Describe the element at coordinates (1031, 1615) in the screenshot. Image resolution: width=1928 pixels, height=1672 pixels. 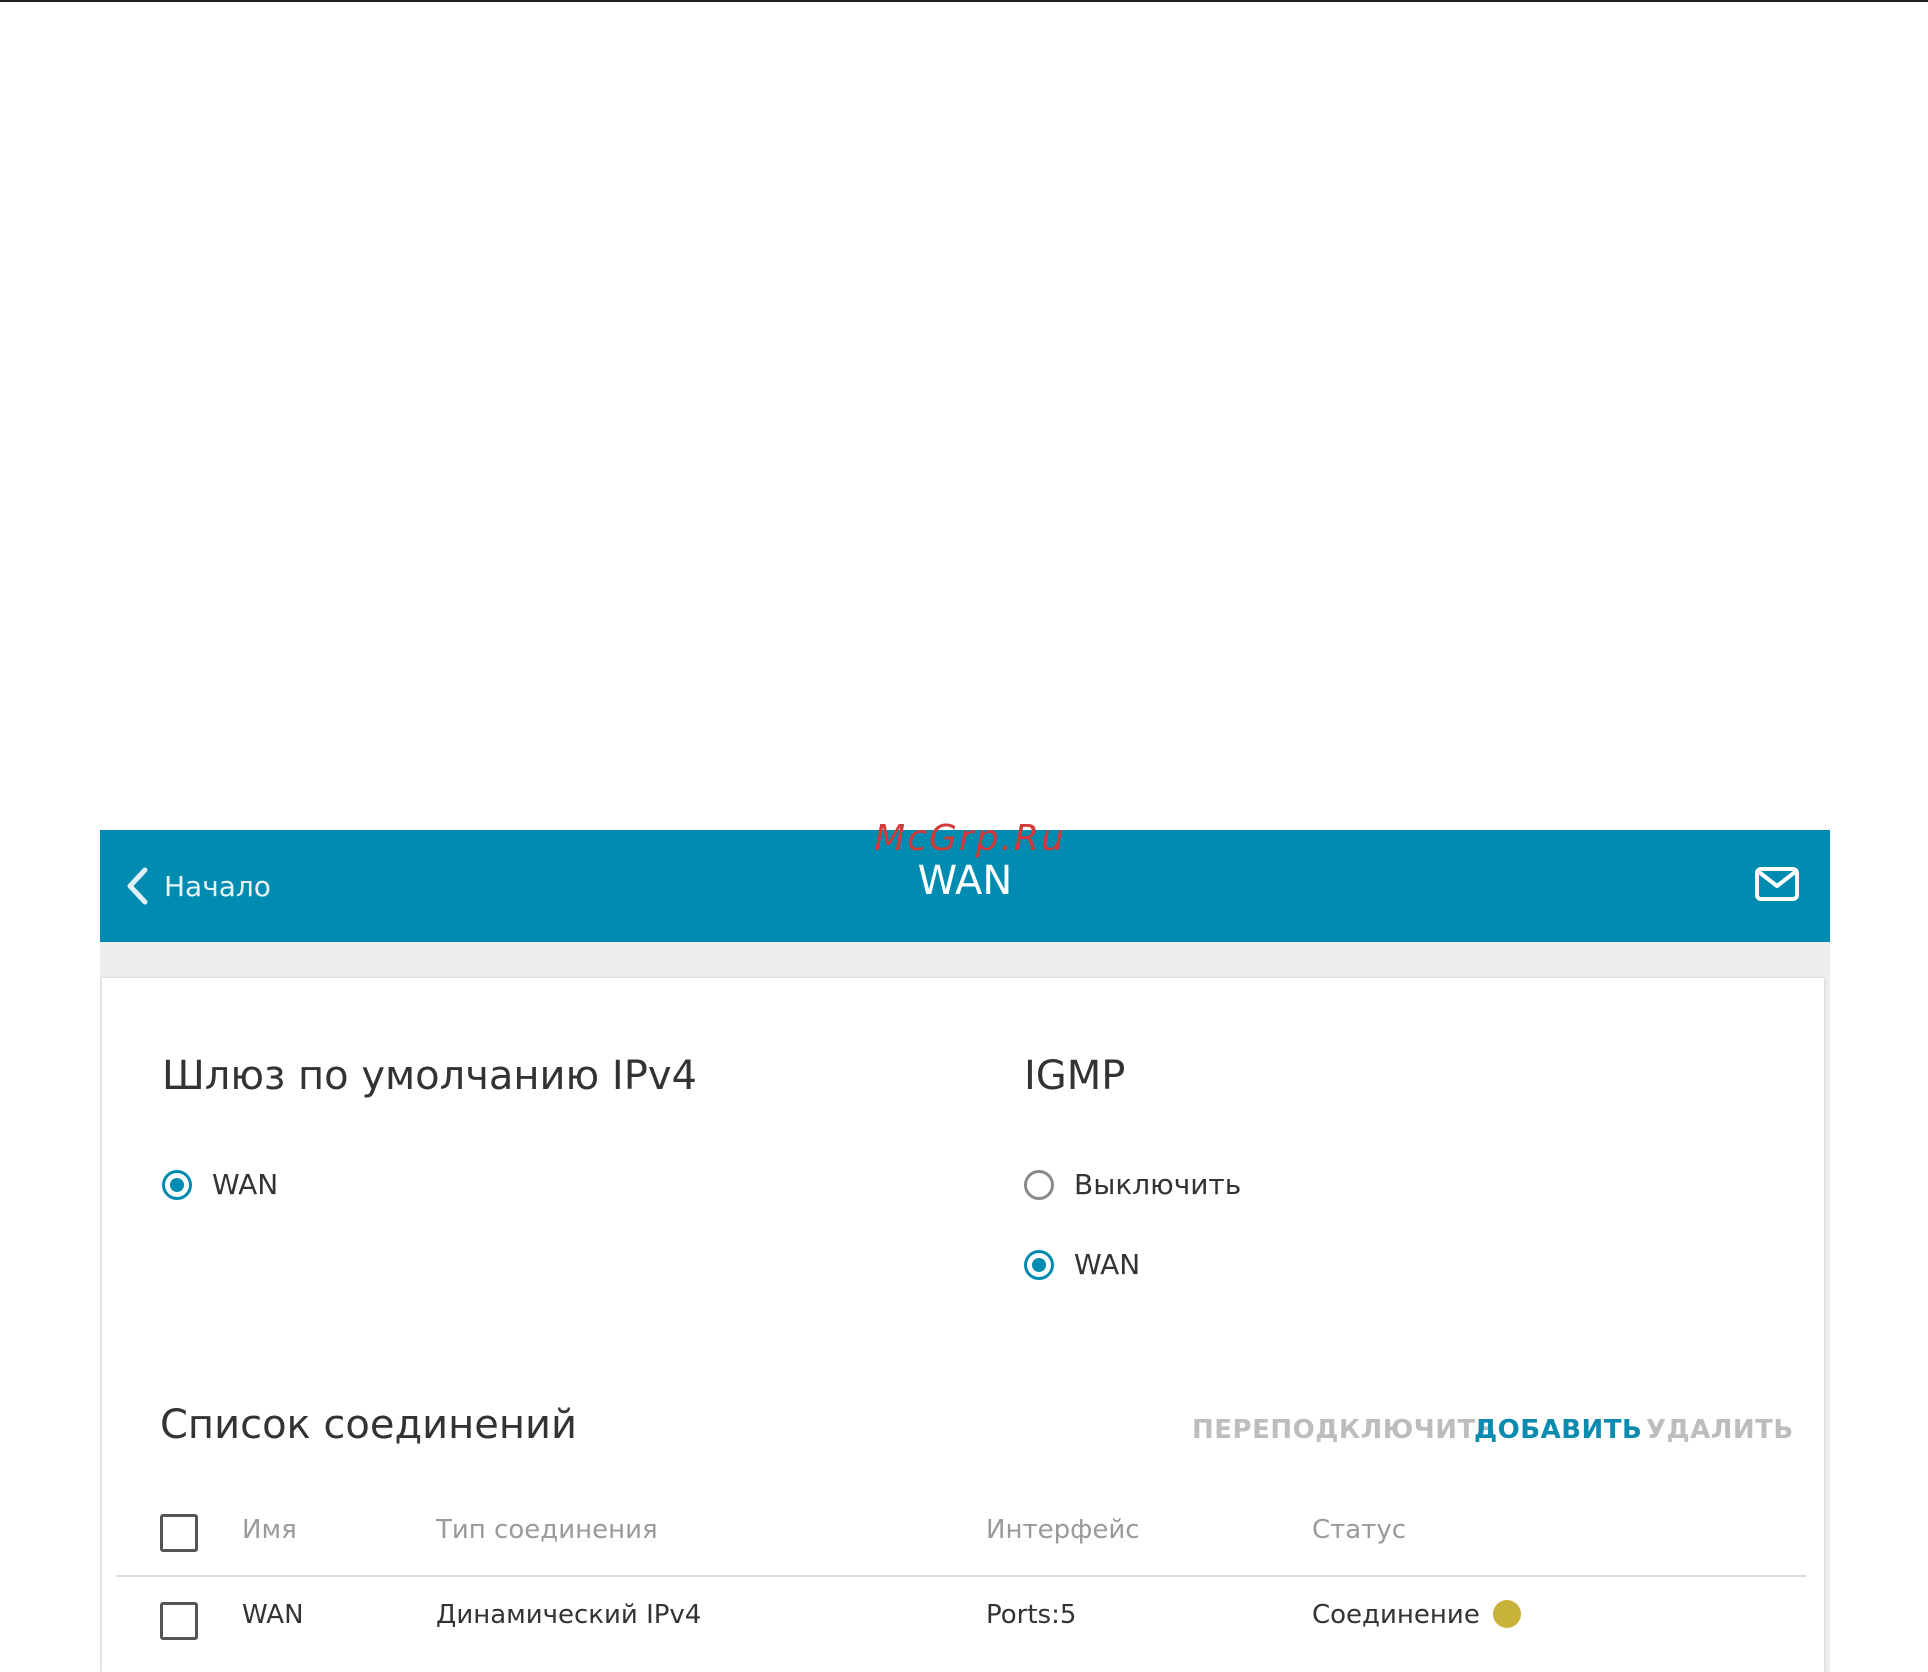
I see `row-interface: Ports:5` at that location.